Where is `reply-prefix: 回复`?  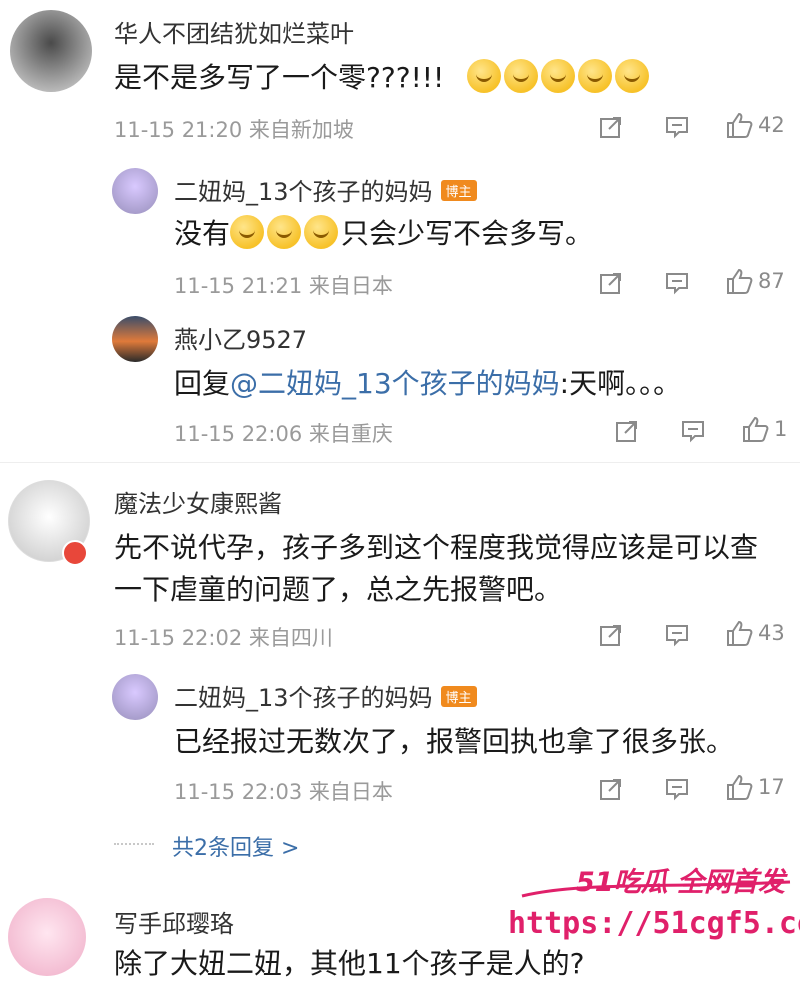
reply-prefix: 回复 is located at coordinates (202, 383).